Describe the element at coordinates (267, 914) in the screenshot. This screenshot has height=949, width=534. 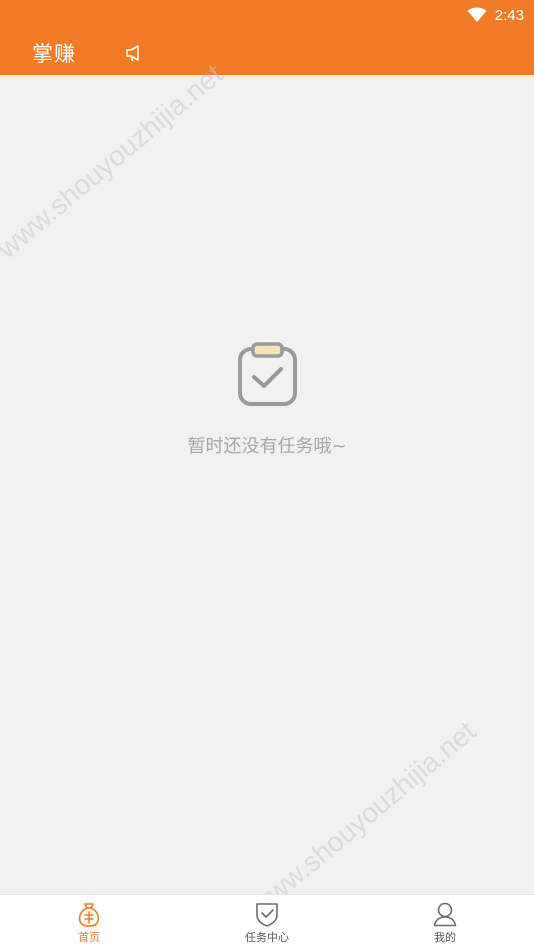
I see `shield-check-icon` at that location.